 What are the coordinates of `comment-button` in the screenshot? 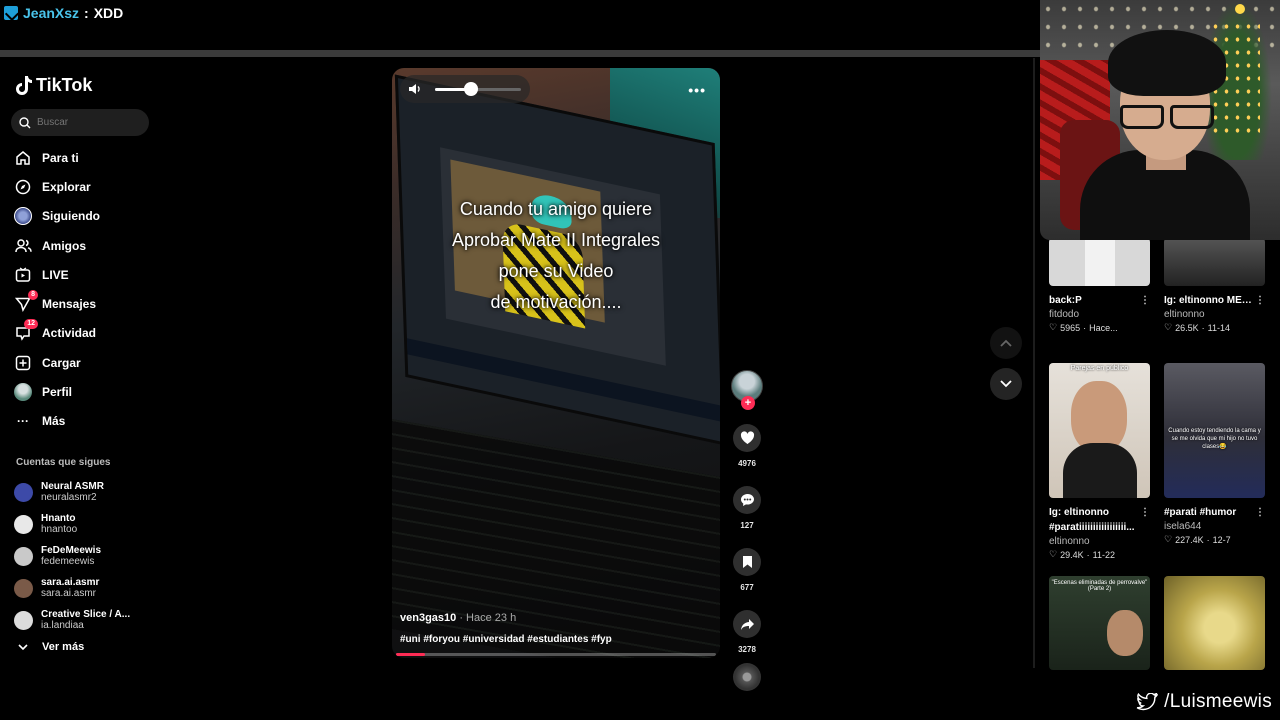 It's located at (747, 500).